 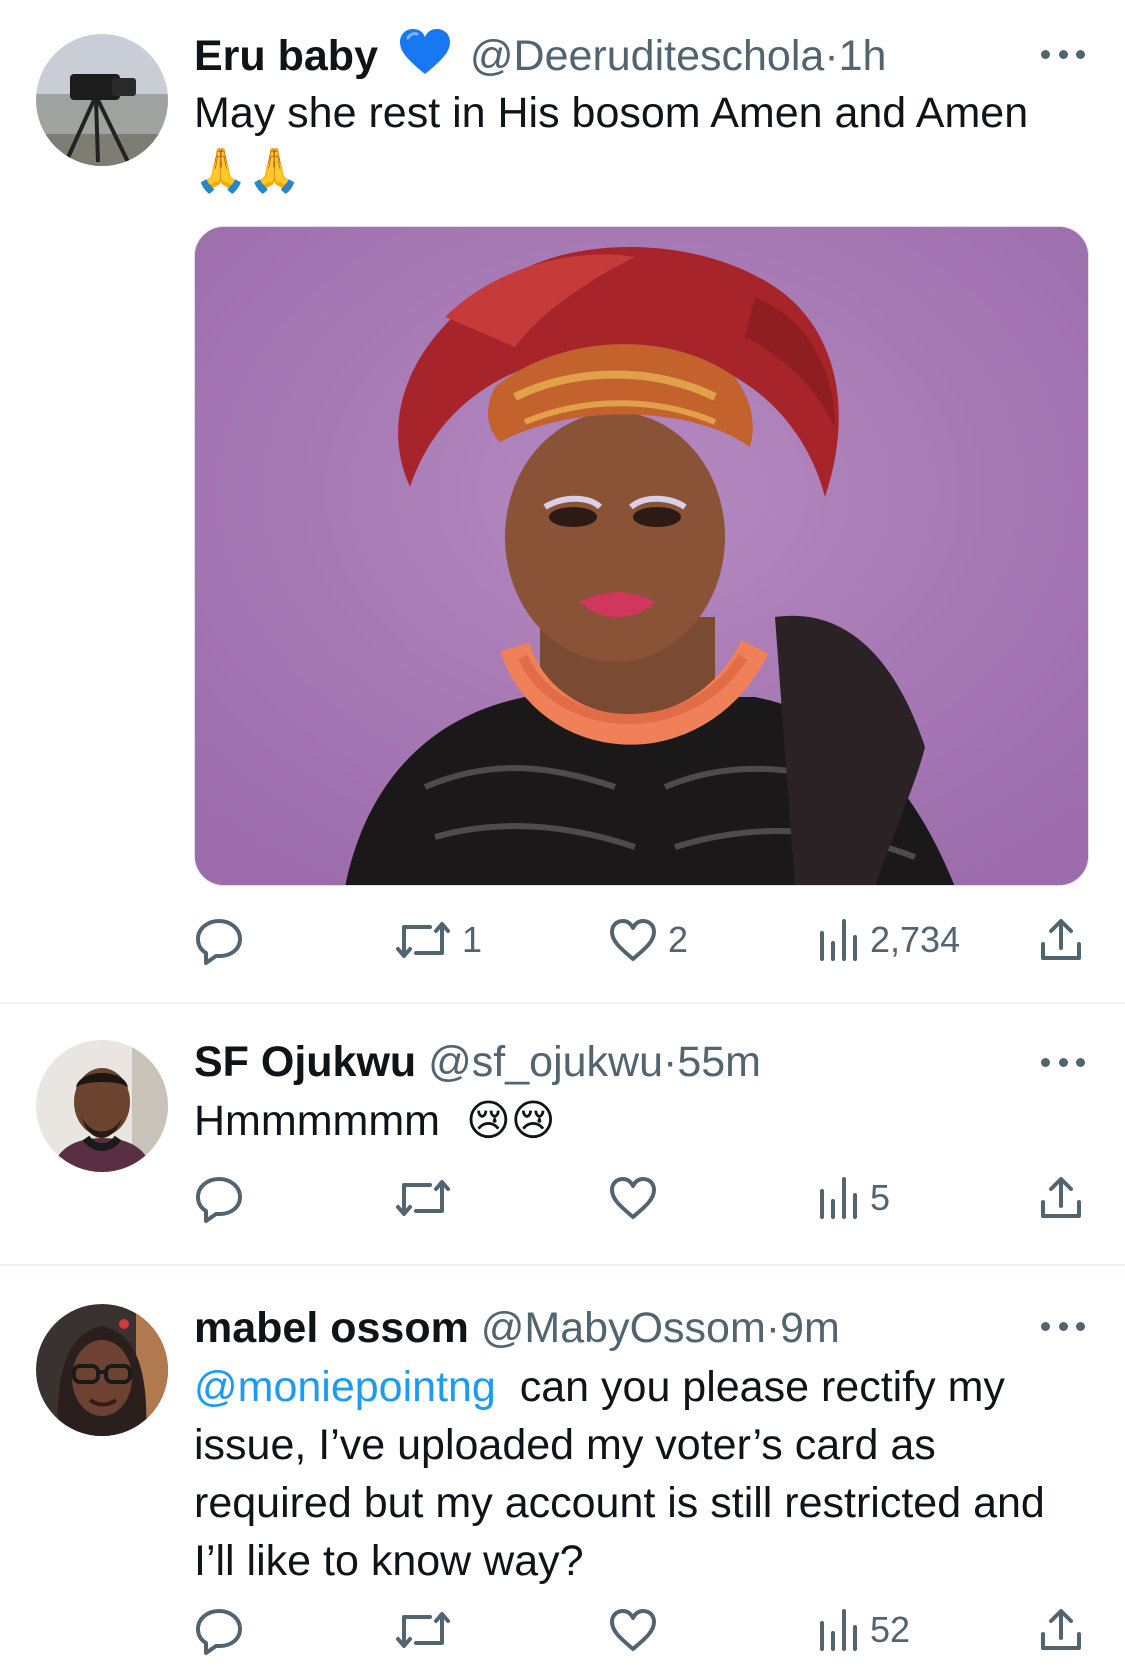 I want to click on views-button: 5, so click(x=853, y=1198).